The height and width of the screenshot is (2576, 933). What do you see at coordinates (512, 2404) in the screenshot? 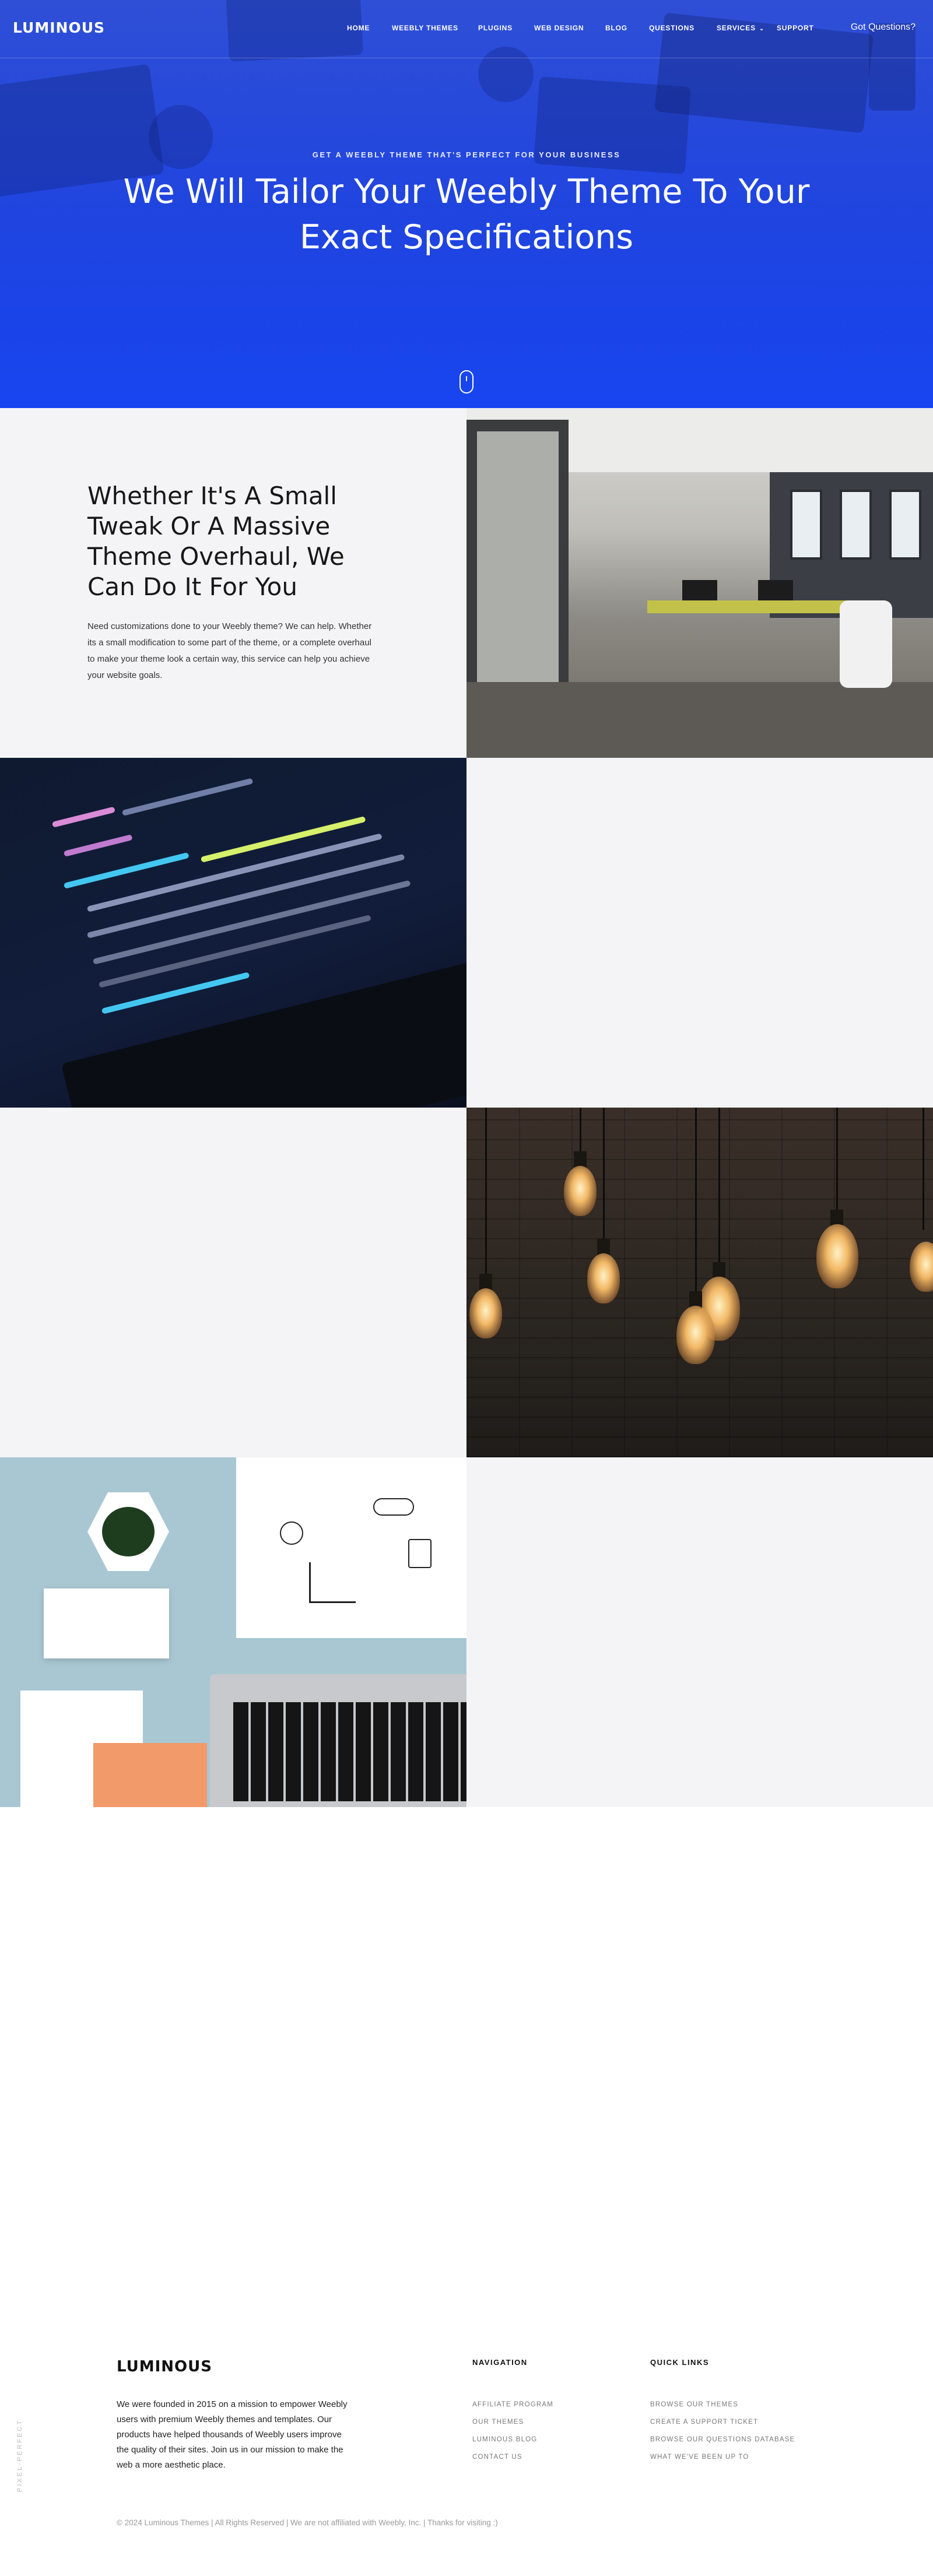
I see `footer-link-affiliate-program: AFFILIATE PROGRAM` at bounding box center [512, 2404].